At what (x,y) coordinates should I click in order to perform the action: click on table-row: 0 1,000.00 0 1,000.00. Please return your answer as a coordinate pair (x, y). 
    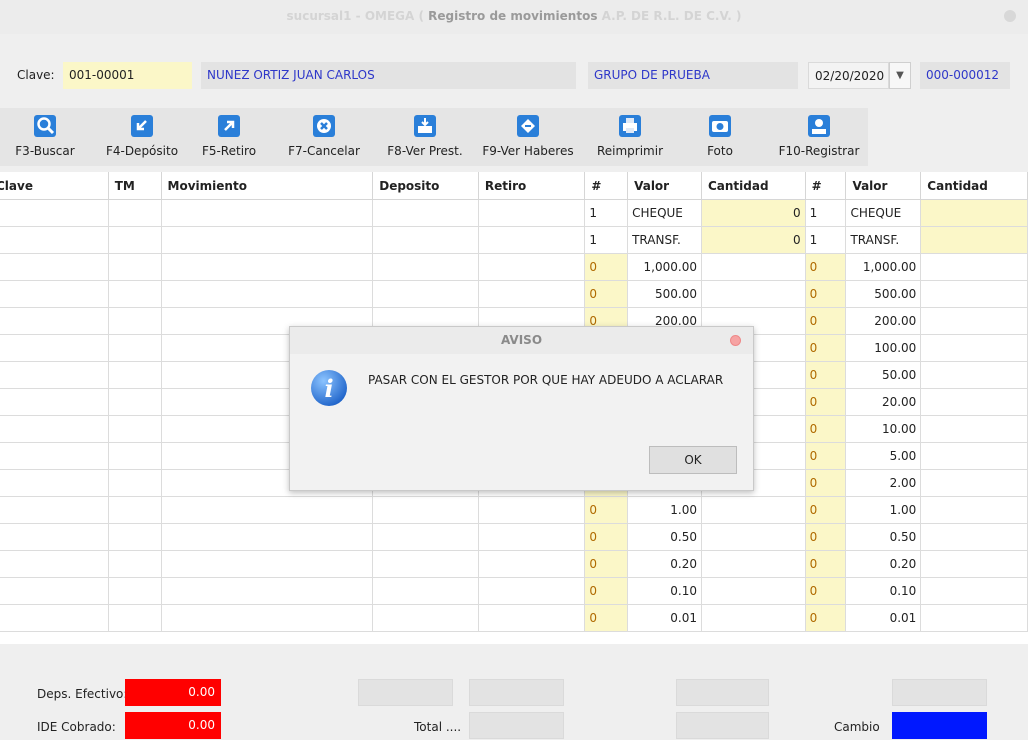
    Looking at the image, I should click on (514, 267).